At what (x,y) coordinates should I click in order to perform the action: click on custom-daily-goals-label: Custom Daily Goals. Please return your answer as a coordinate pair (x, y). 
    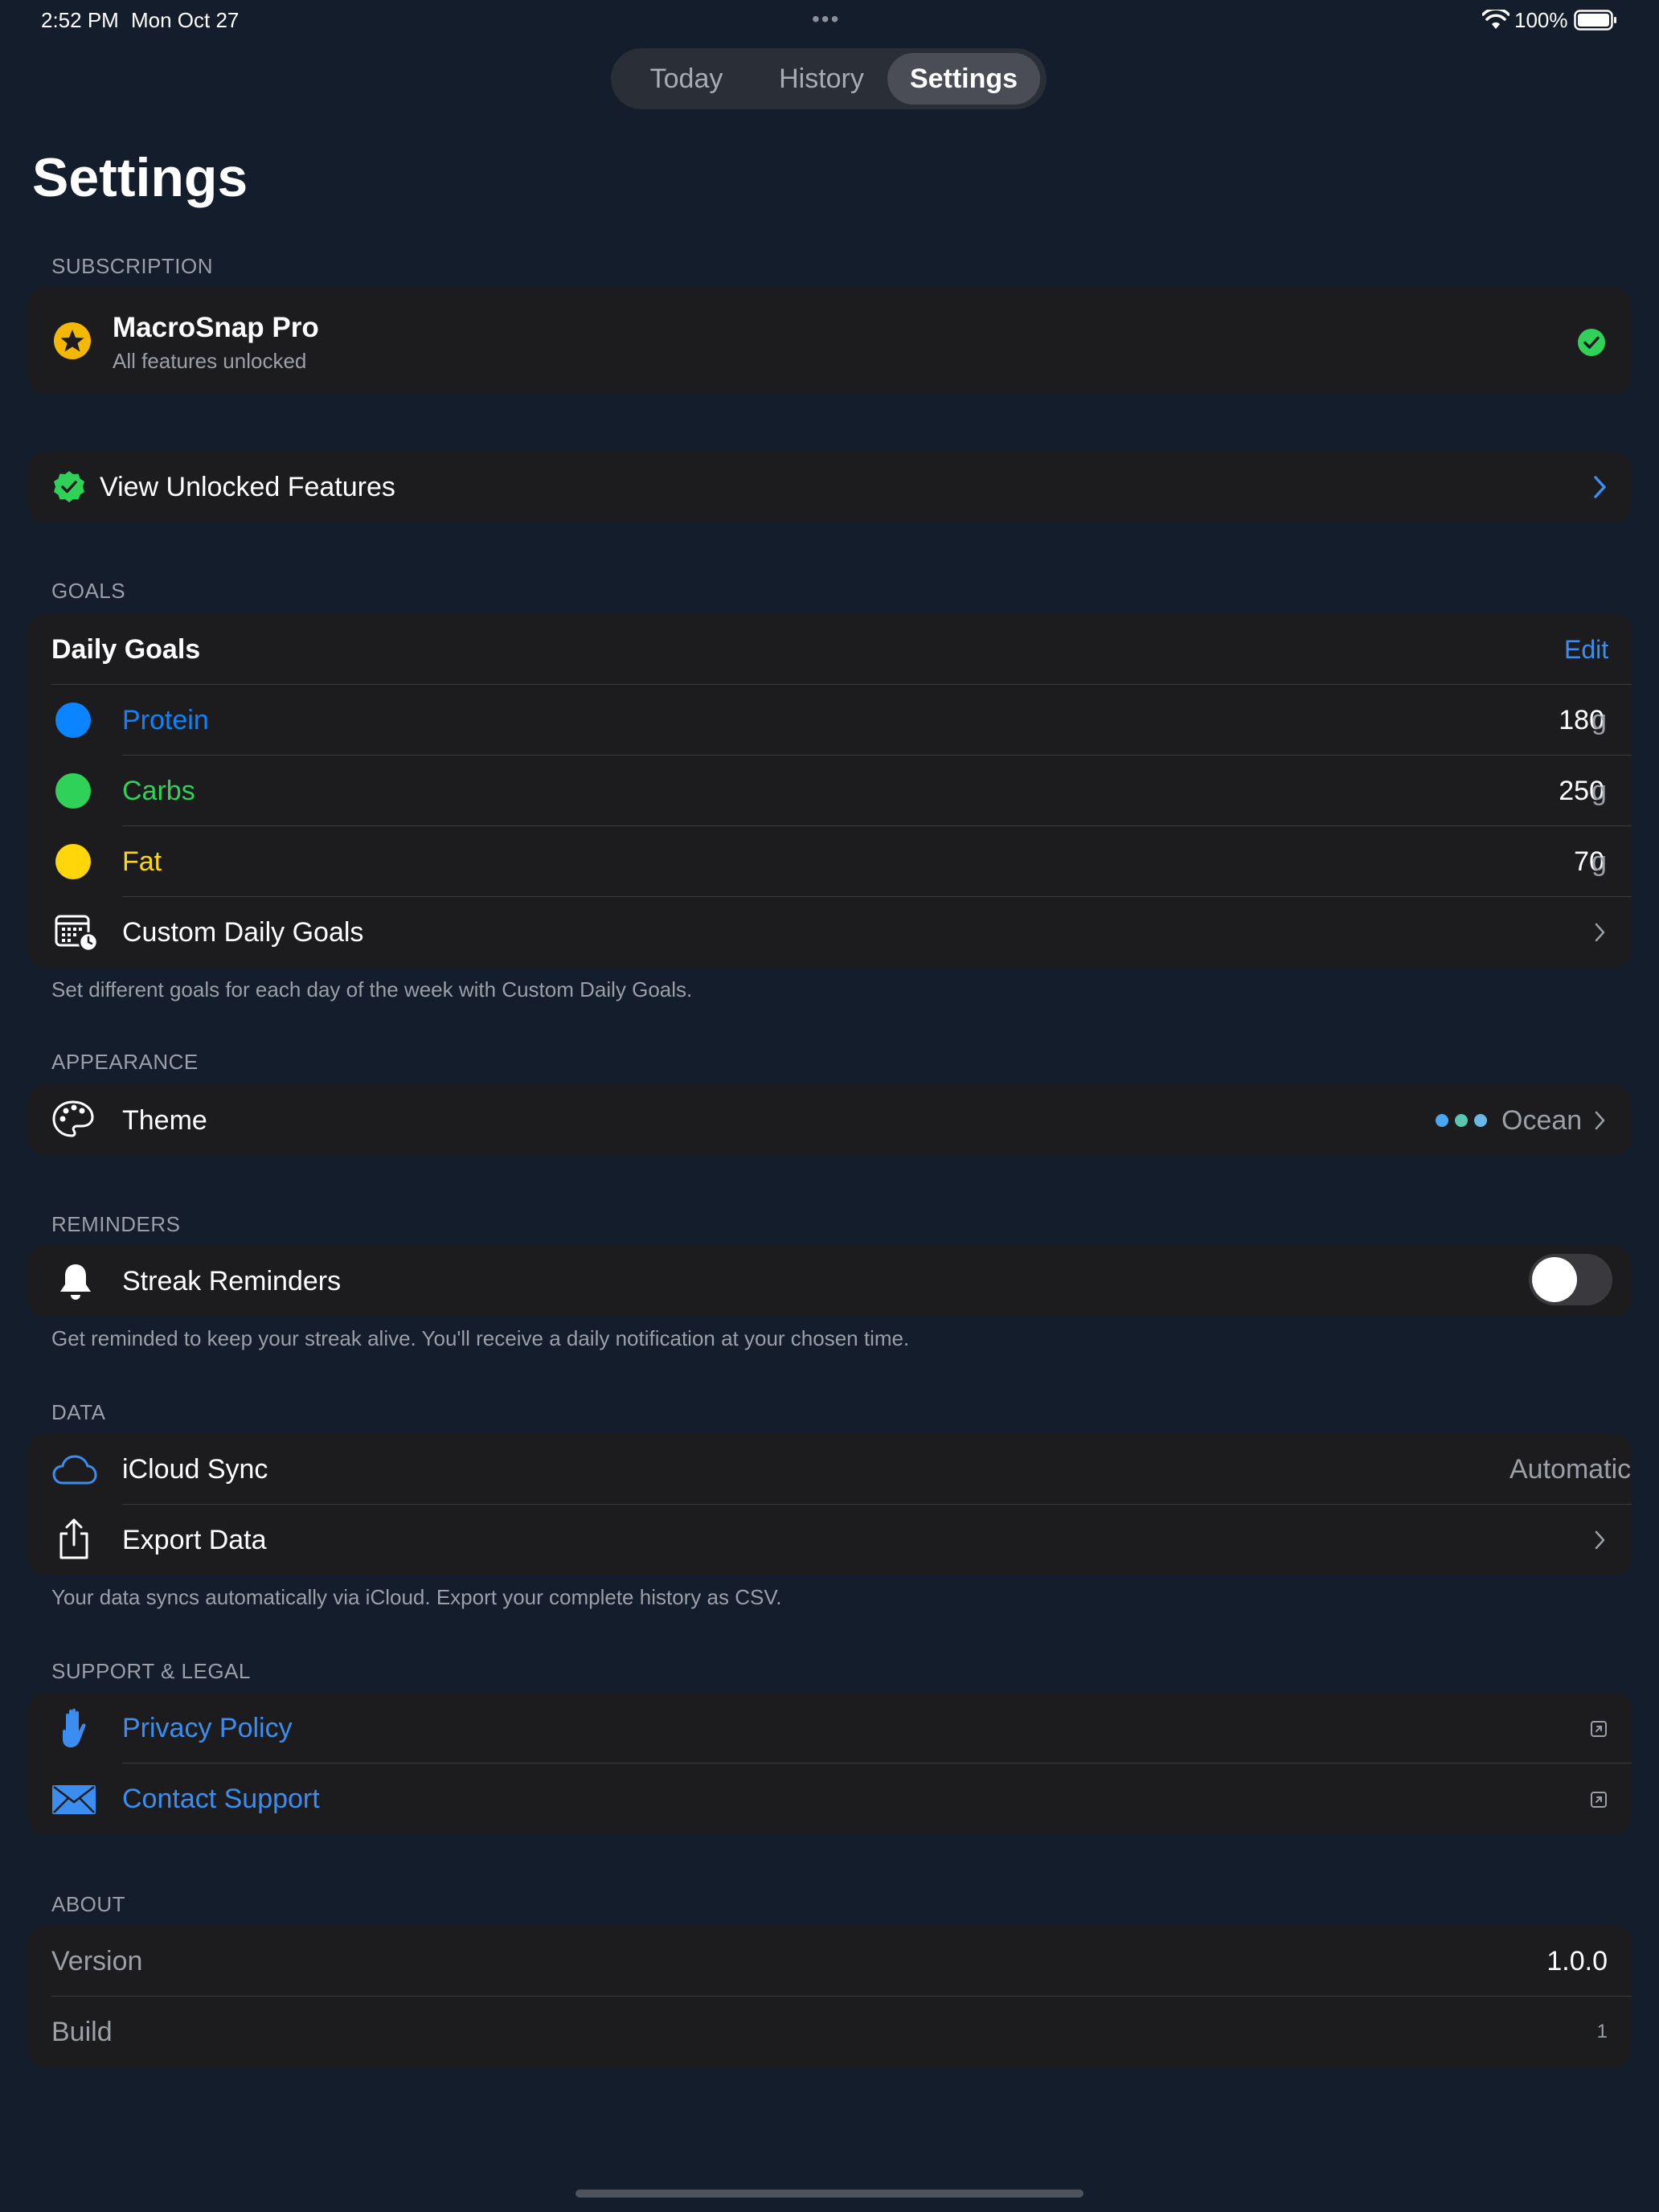
    Looking at the image, I should click on (243, 932).